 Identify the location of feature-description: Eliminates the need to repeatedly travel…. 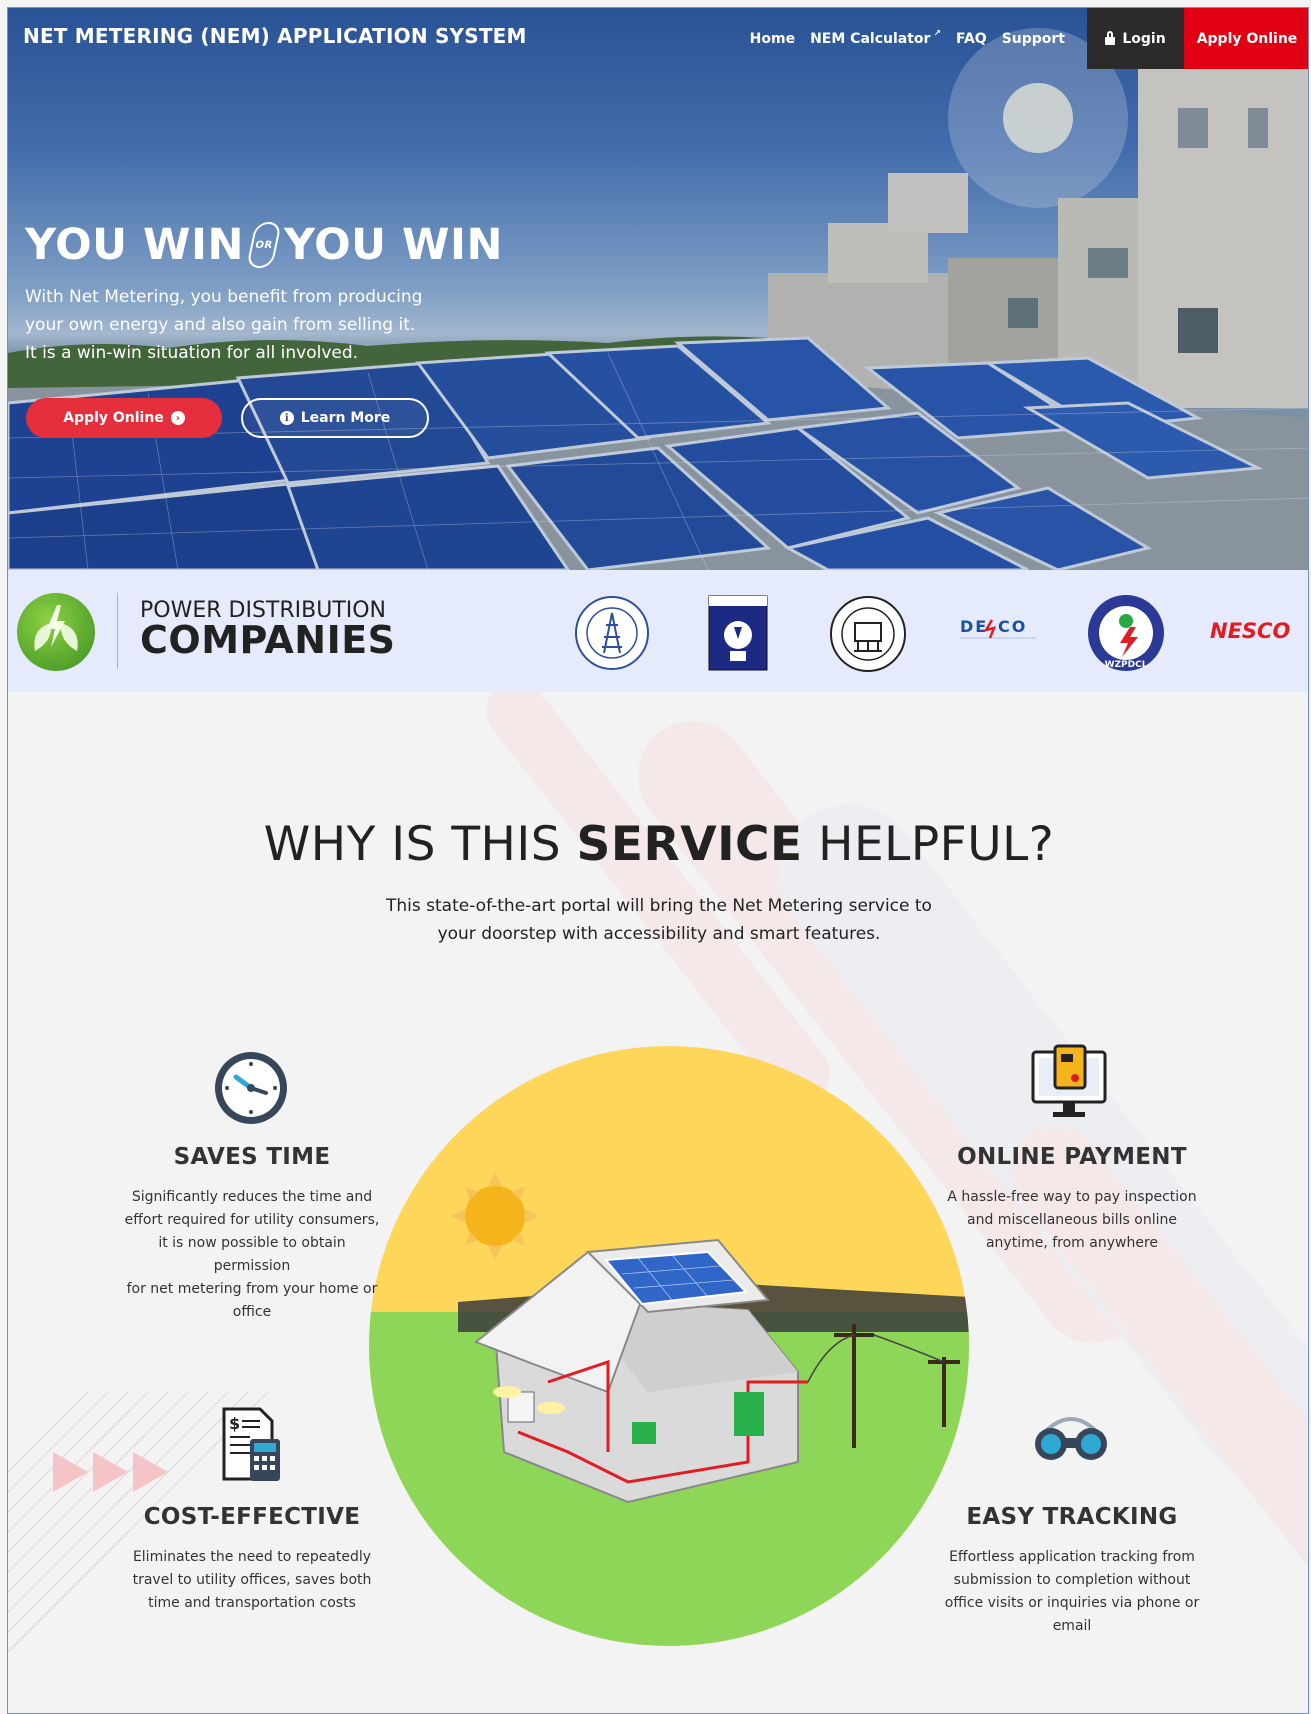
(252, 1580).